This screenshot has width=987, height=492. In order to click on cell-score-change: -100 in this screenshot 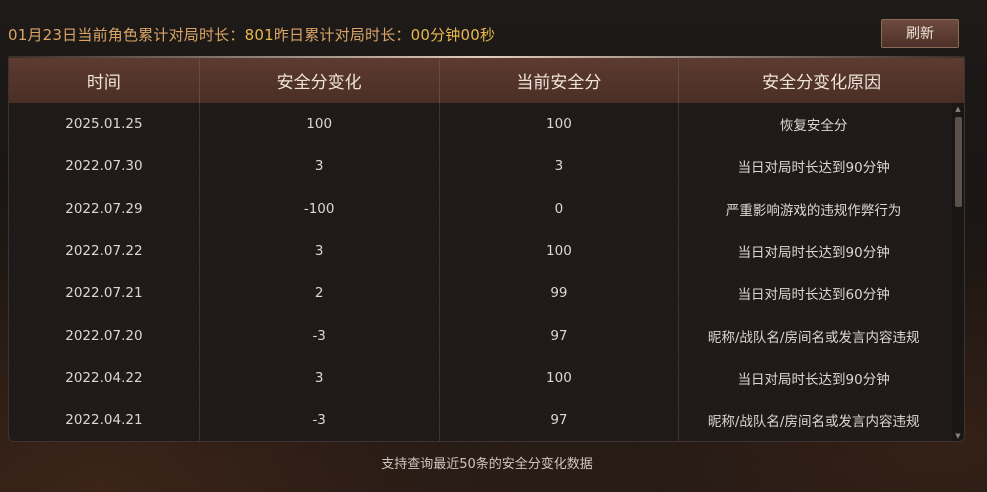, I will do `click(320, 208)`.